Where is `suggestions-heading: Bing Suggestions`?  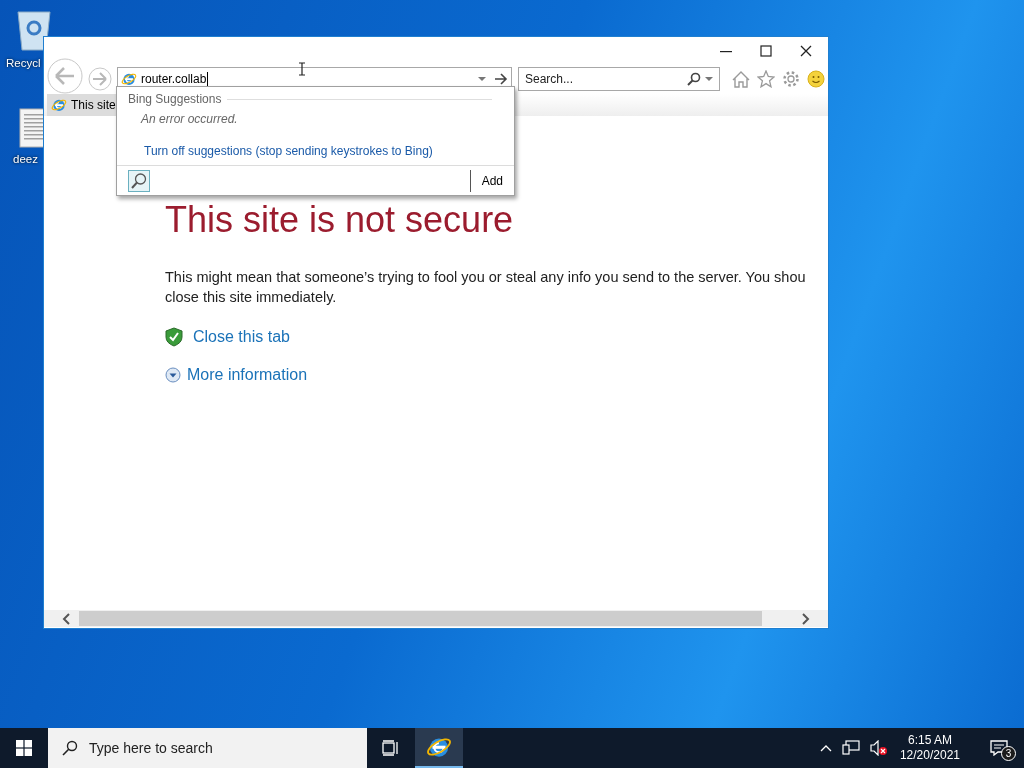 suggestions-heading: Bing Suggestions is located at coordinates (175, 99).